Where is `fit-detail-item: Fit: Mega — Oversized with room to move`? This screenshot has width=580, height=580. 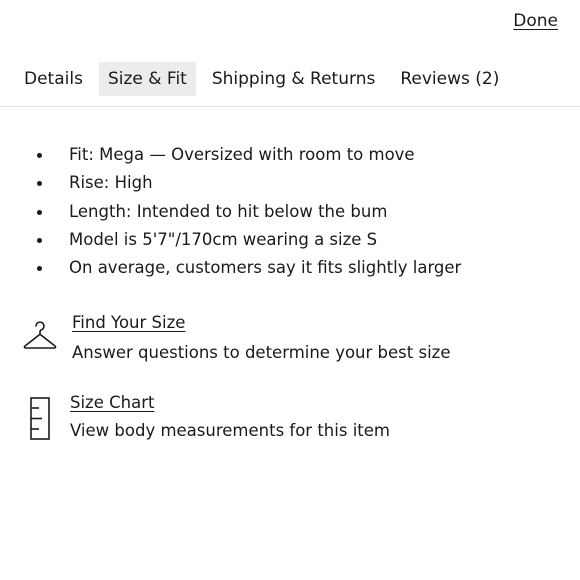 fit-detail-item: Fit: Mega — Oversized with room to move is located at coordinates (230, 155).